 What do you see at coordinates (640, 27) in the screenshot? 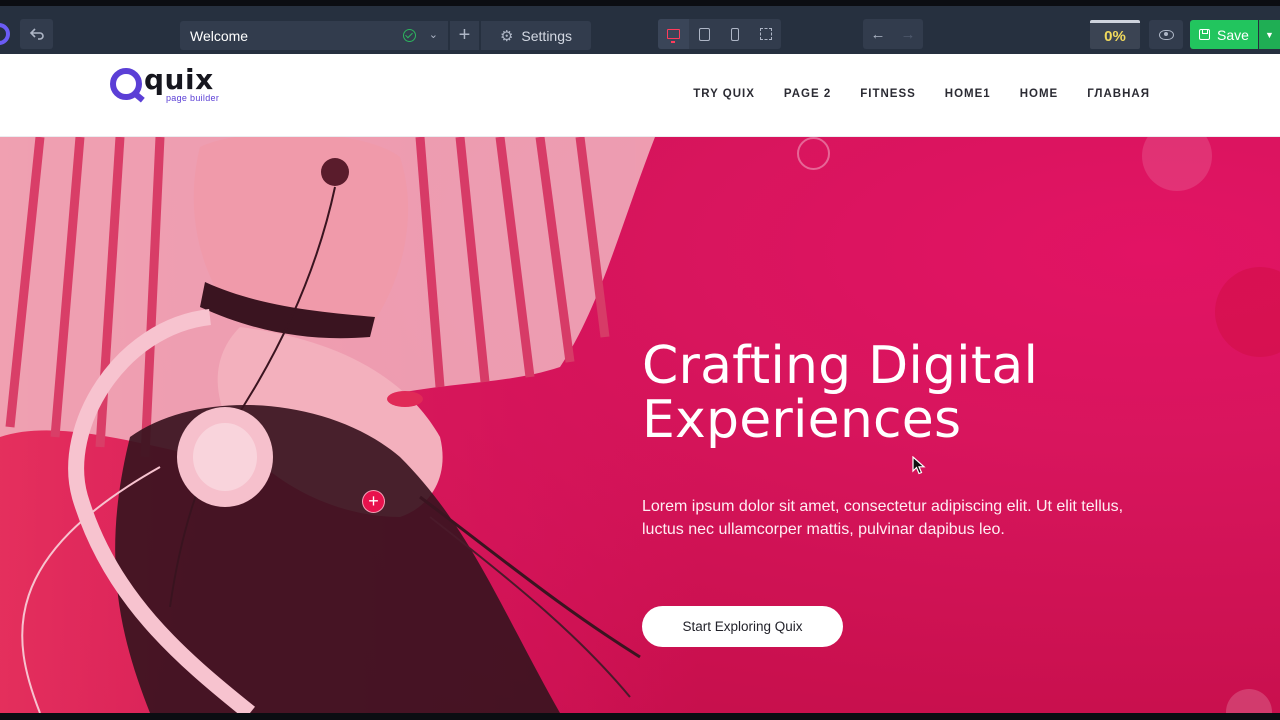
I see `builder-toolbar: Welcome ⌄ + ⚙ Settings ← → 0% Save ▼` at bounding box center [640, 27].